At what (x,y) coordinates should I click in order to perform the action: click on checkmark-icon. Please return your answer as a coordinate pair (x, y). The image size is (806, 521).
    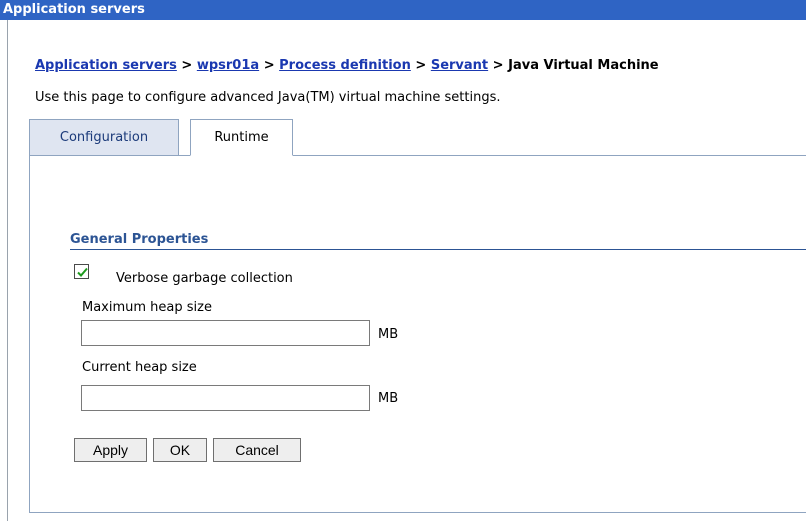
    Looking at the image, I should click on (82, 272).